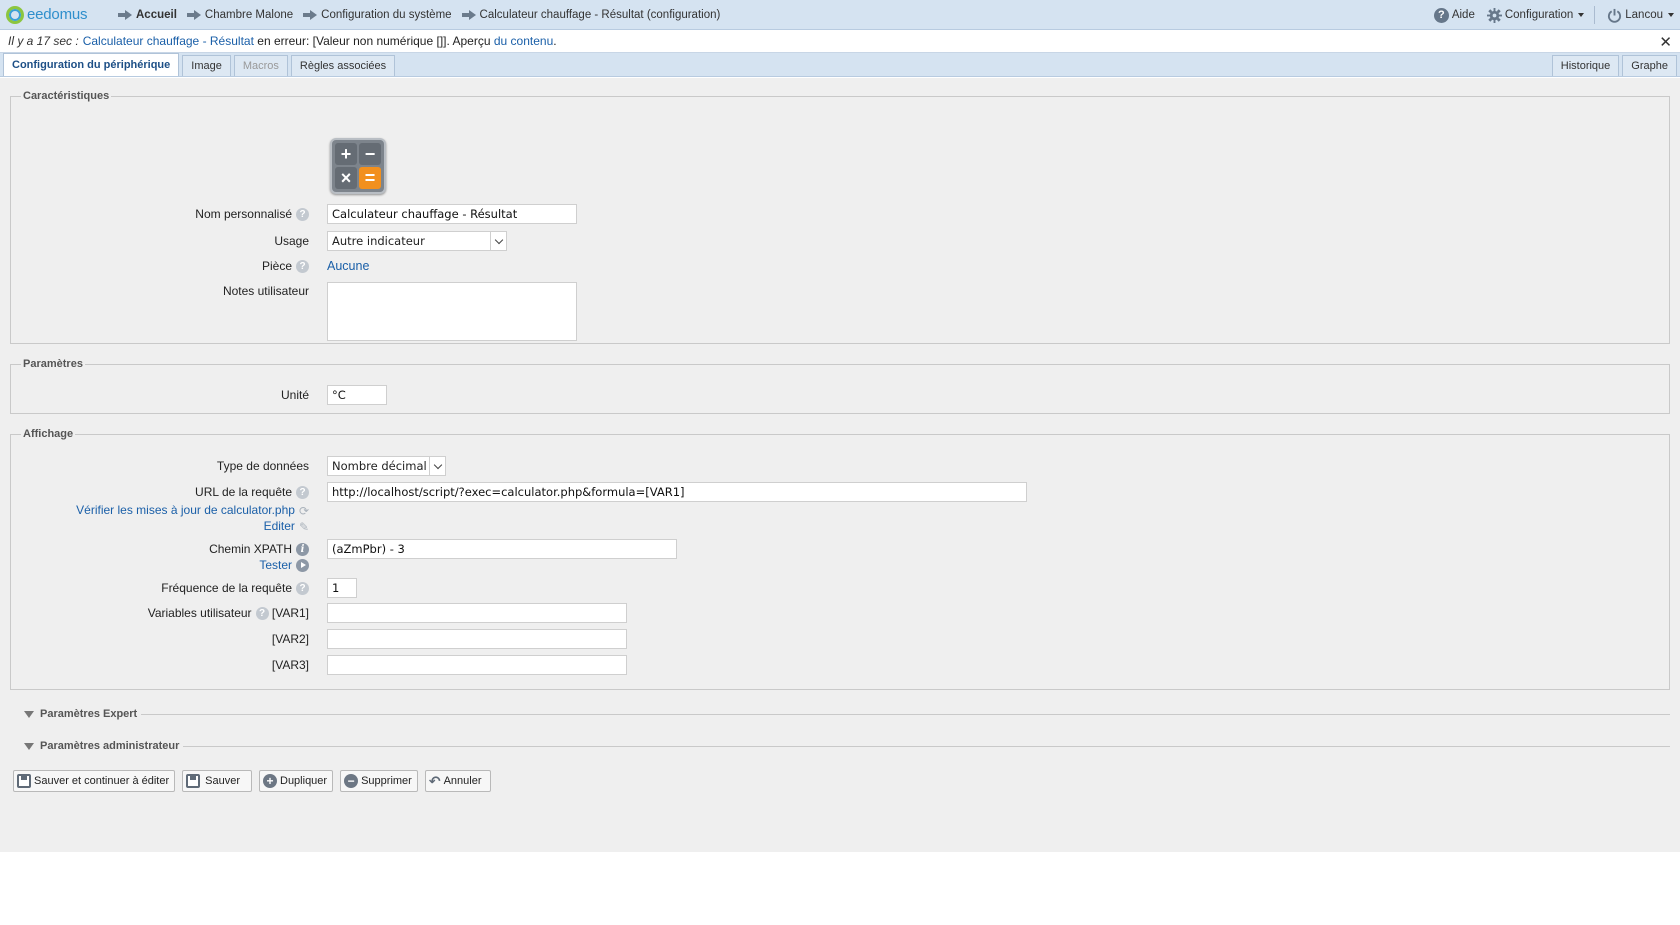  Describe the element at coordinates (1535, 15) in the screenshot. I see `configuration-menu: Configuration` at that location.